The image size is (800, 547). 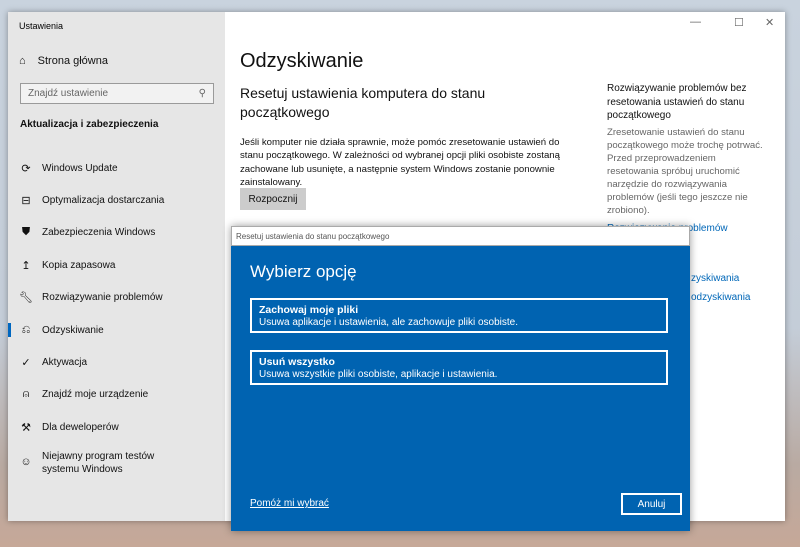 What do you see at coordinates (95, 395) in the screenshot?
I see `item-label: Znajdź moje urządzenie` at bounding box center [95, 395].